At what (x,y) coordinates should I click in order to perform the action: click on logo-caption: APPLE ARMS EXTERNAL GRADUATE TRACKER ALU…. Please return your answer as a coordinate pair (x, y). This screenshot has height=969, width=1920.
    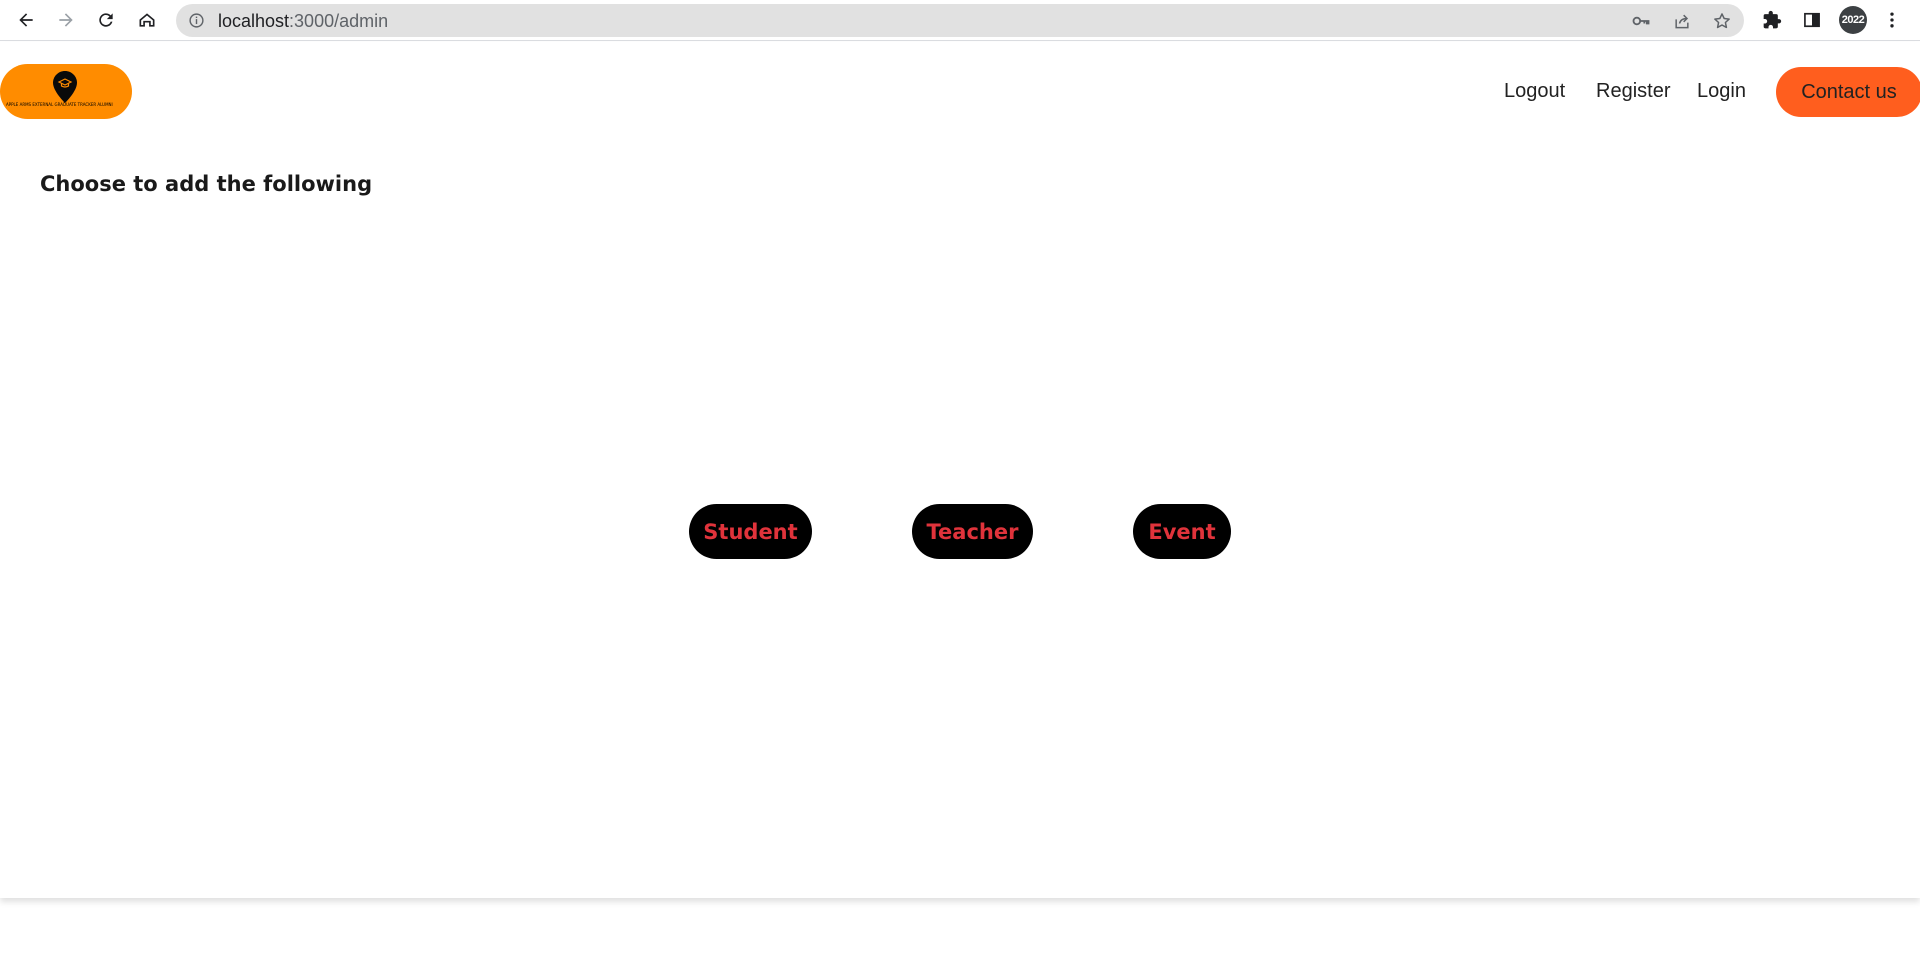
    Looking at the image, I should click on (59, 104).